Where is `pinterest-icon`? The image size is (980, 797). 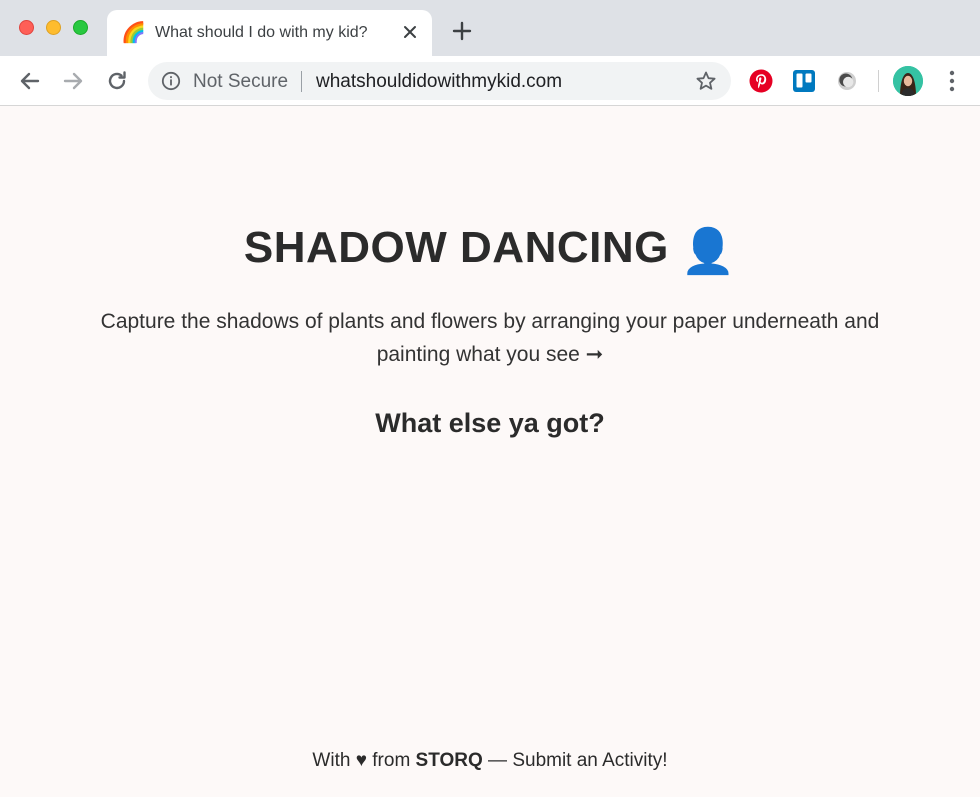 pinterest-icon is located at coordinates (761, 81).